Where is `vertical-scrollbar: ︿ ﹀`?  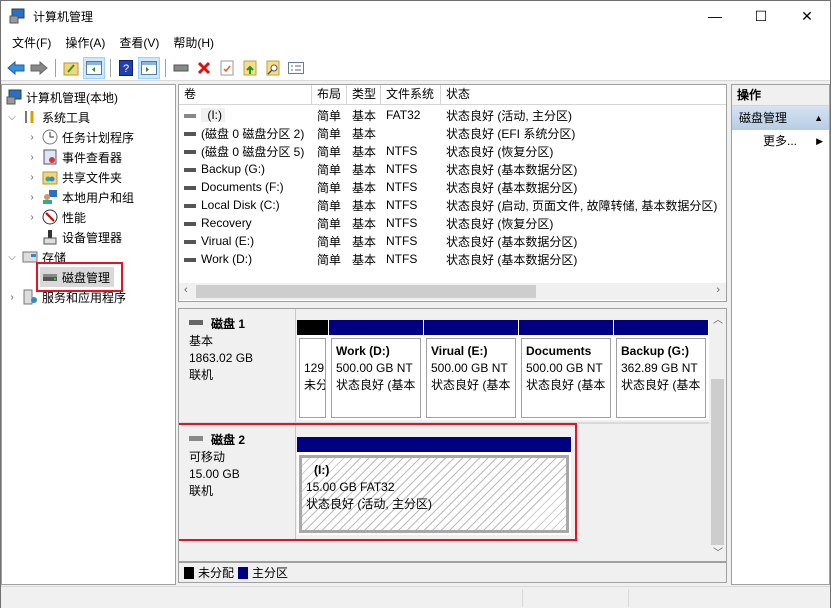 vertical-scrollbar: ︿ ﹀ is located at coordinates (717, 435).